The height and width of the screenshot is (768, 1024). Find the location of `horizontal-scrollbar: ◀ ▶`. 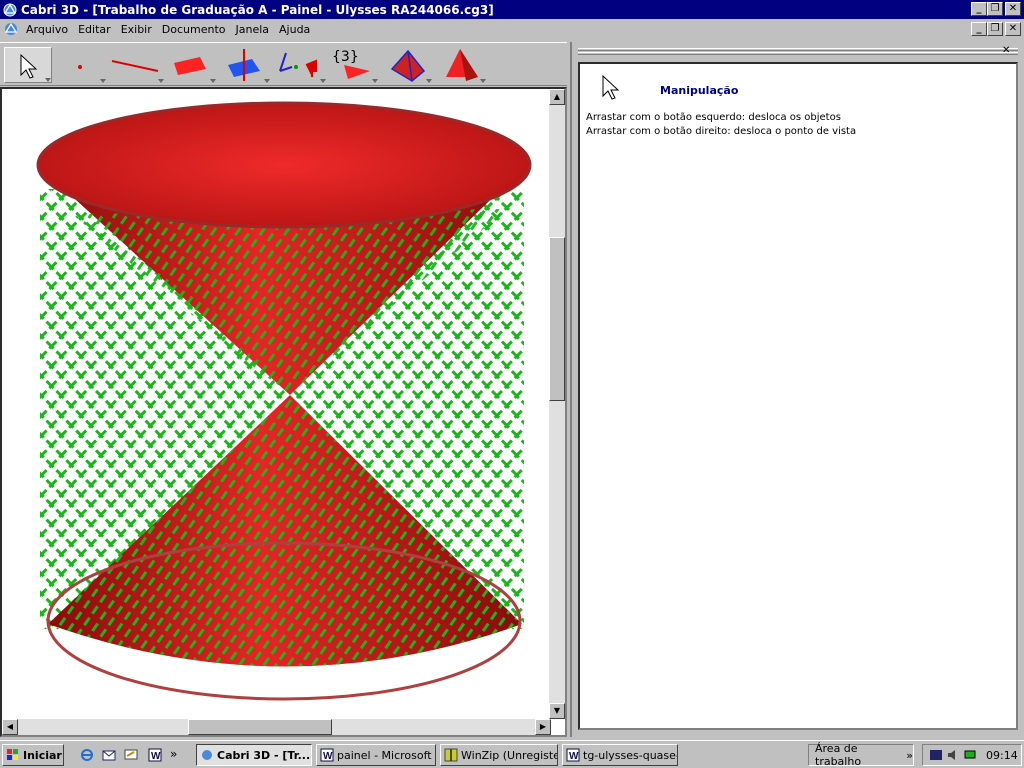

horizontal-scrollbar: ◀ ▶ is located at coordinates (276, 727).